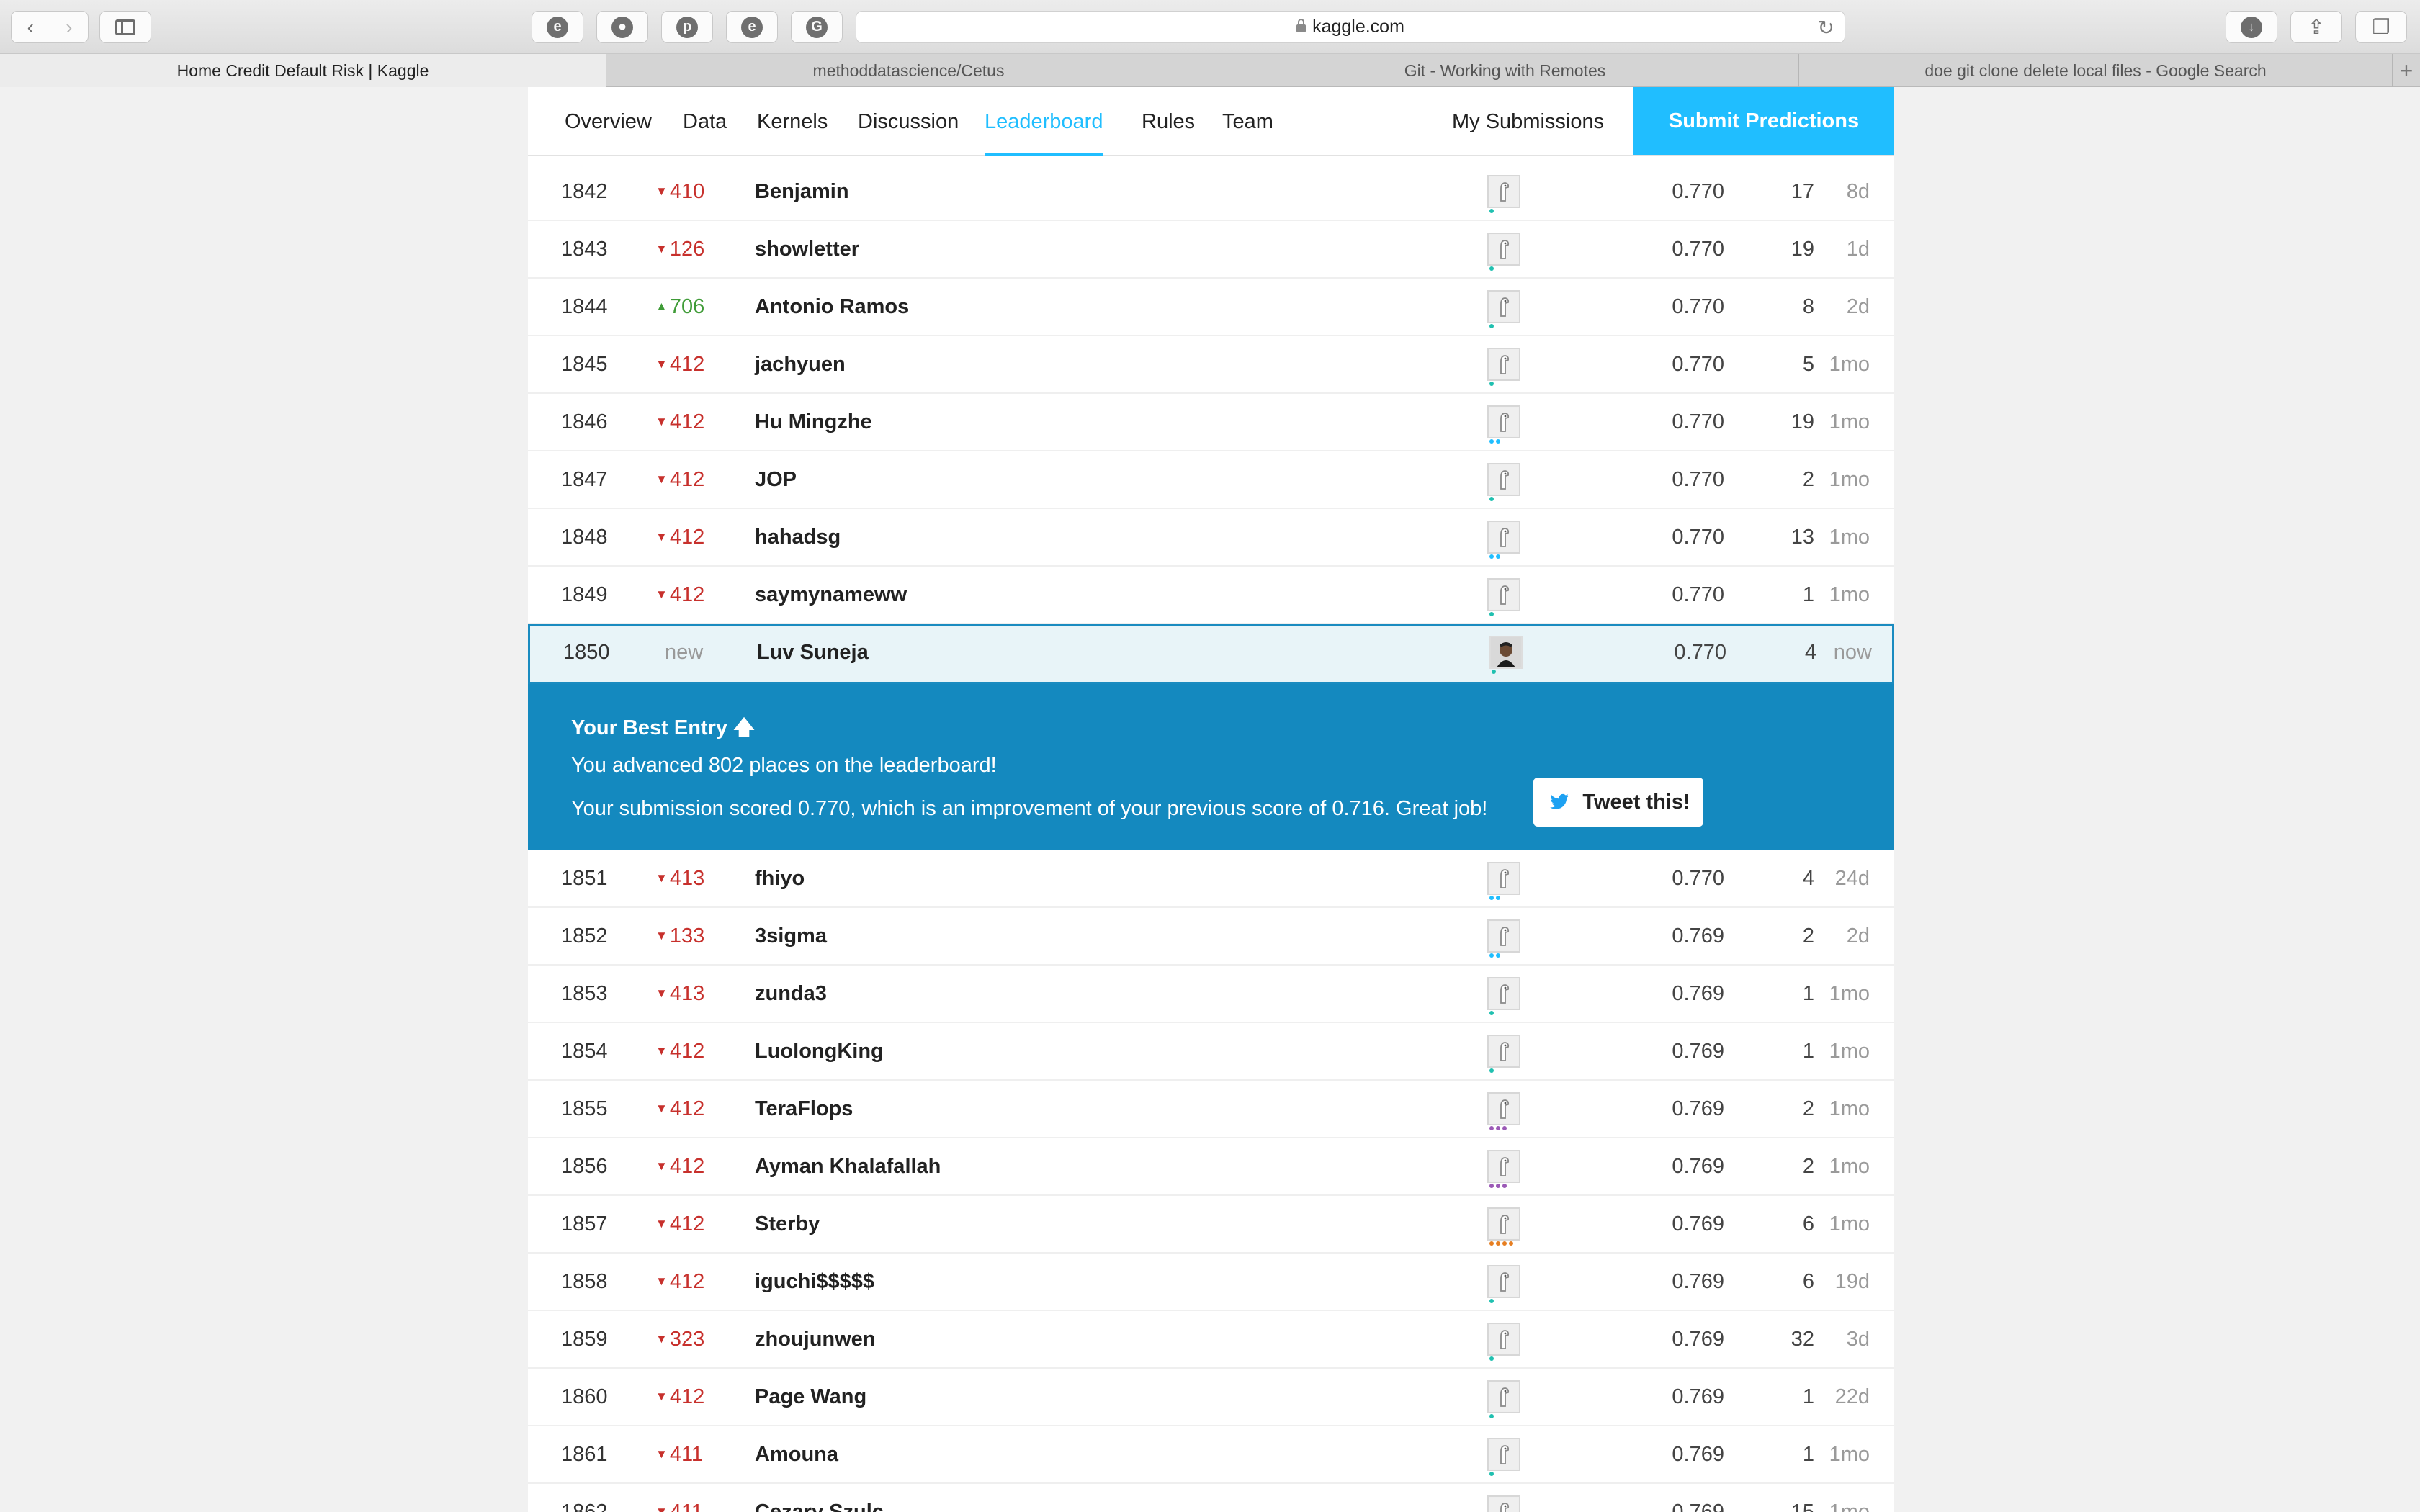  What do you see at coordinates (1211, 1282) in the screenshot?
I see `table-row: 1858 ▼ 412 iguchi$$$$$ 0.769 6 19d` at bounding box center [1211, 1282].